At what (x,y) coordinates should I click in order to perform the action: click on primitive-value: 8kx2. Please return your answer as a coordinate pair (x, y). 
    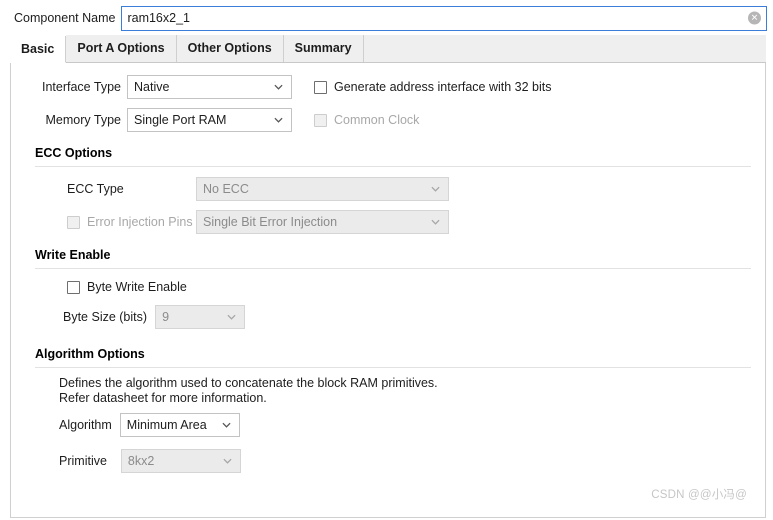
    Looking at the image, I should click on (141, 461).